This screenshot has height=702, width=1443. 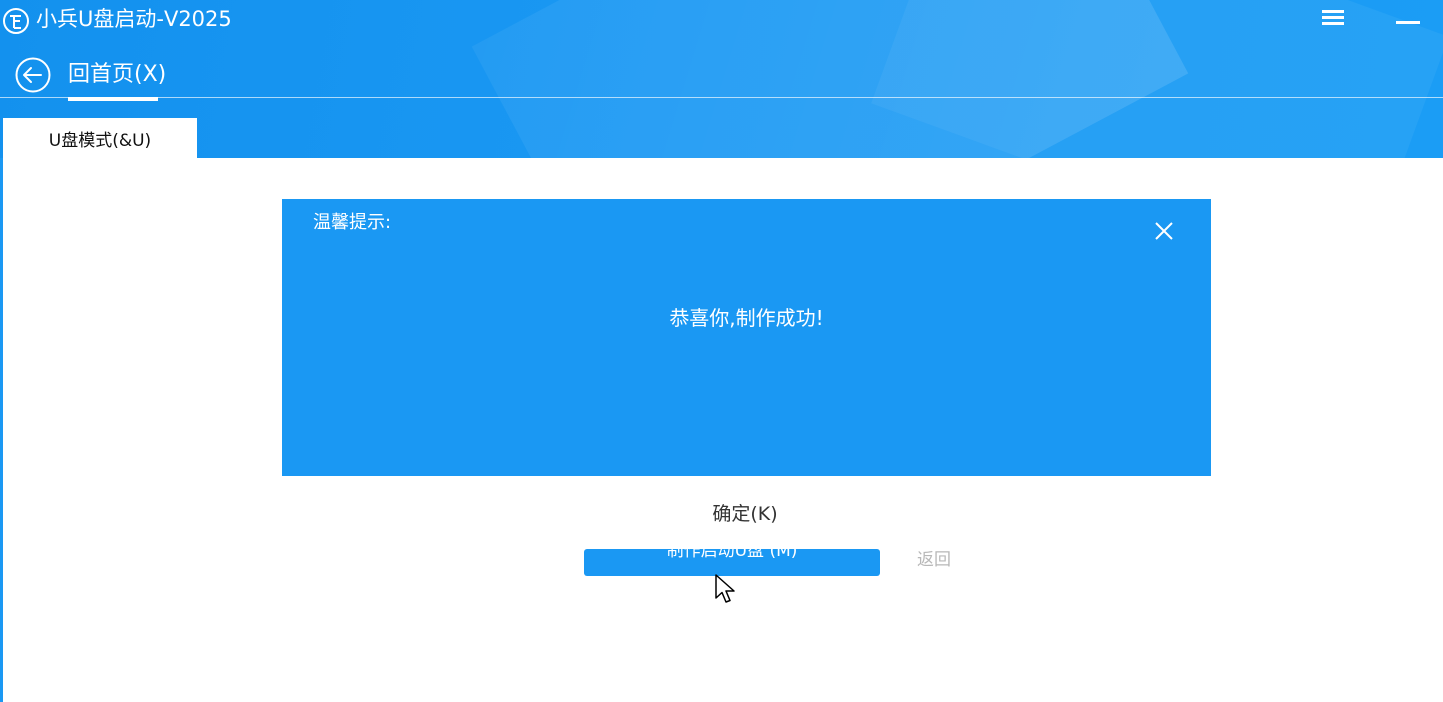 What do you see at coordinates (1408, 22) in the screenshot?
I see `minimize-icon` at bounding box center [1408, 22].